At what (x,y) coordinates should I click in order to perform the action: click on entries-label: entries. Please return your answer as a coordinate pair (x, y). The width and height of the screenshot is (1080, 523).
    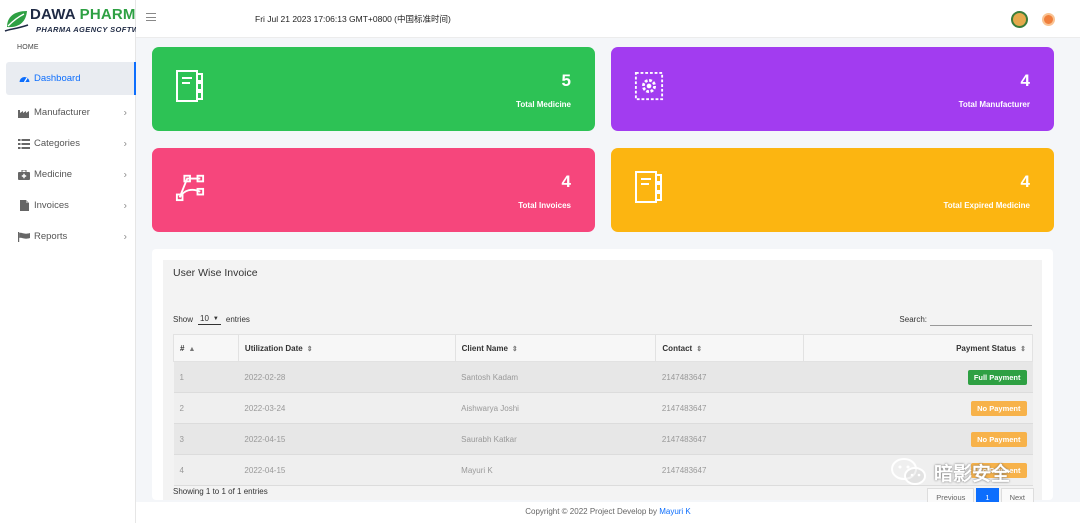
    Looking at the image, I should click on (237, 319).